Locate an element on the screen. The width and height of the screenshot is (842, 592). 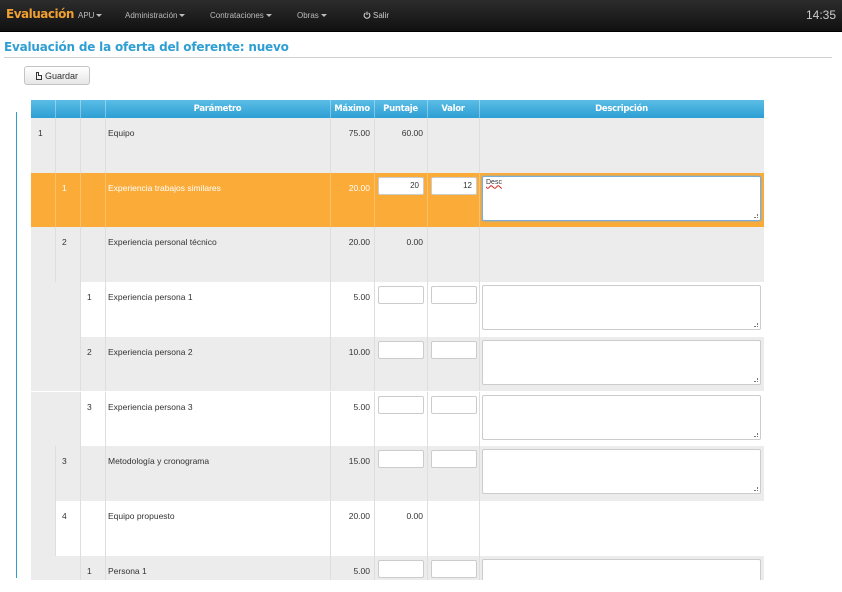
table-row: 1 Equipo 75.00 60.00 is located at coordinates (397, 145).